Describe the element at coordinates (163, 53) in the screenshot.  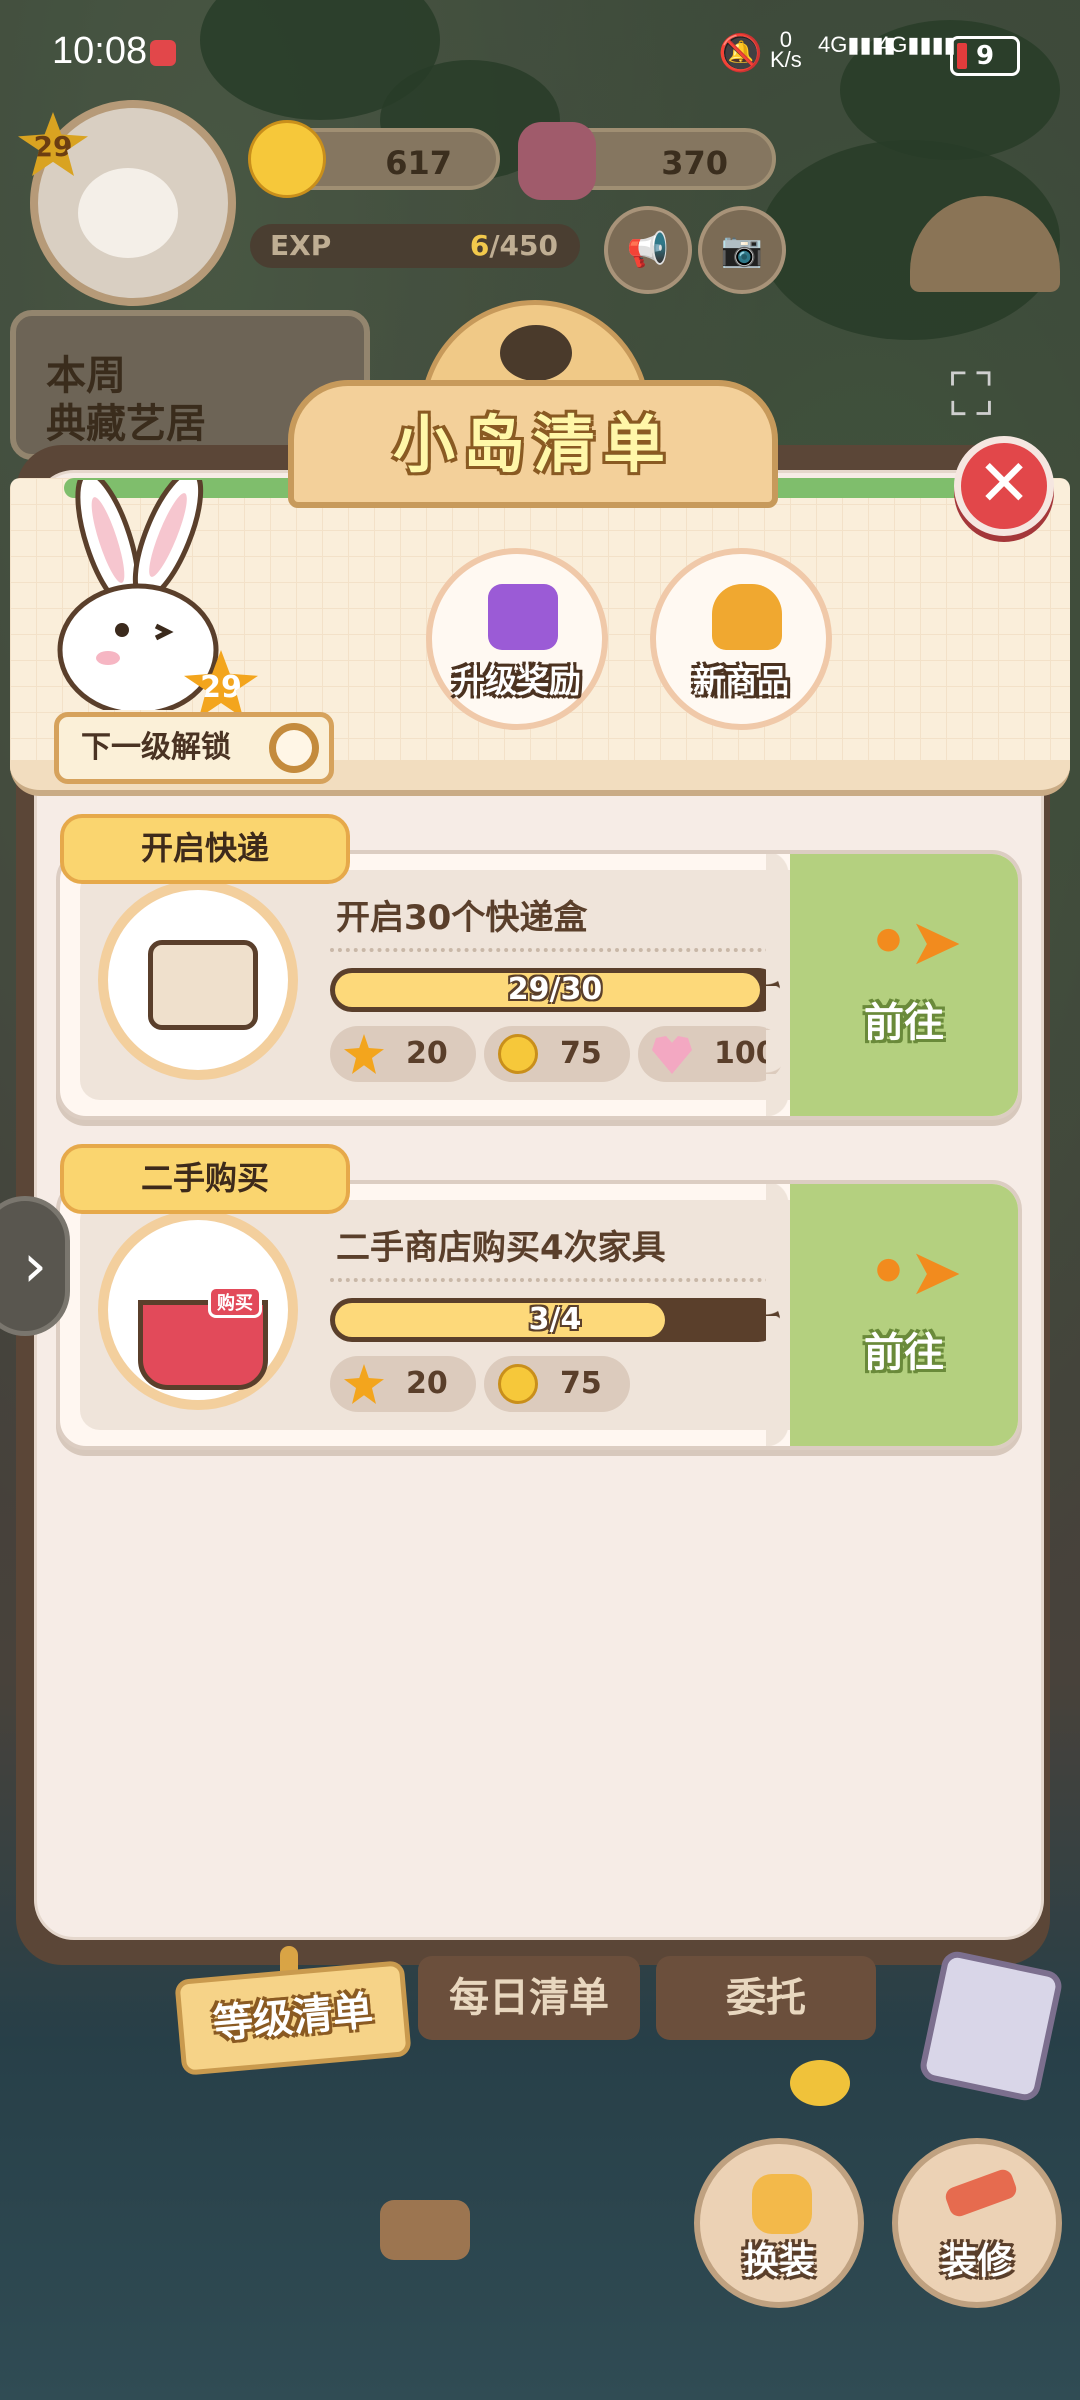
I see `notification-icon` at that location.